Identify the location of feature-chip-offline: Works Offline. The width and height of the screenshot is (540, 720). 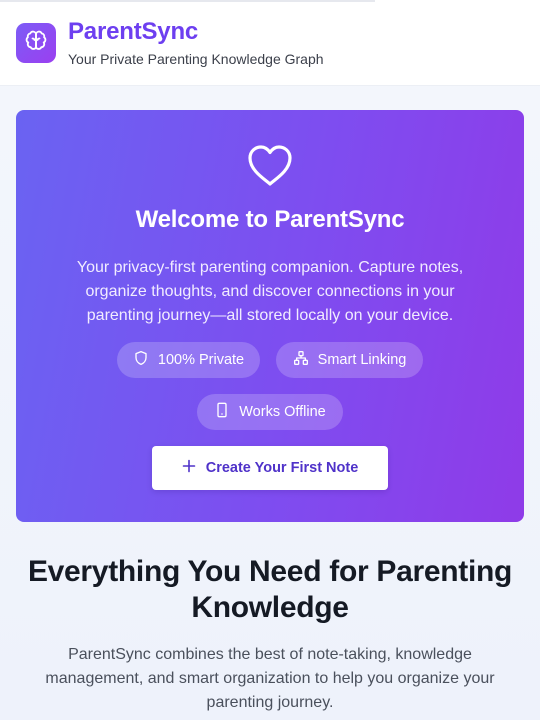
(270, 412).